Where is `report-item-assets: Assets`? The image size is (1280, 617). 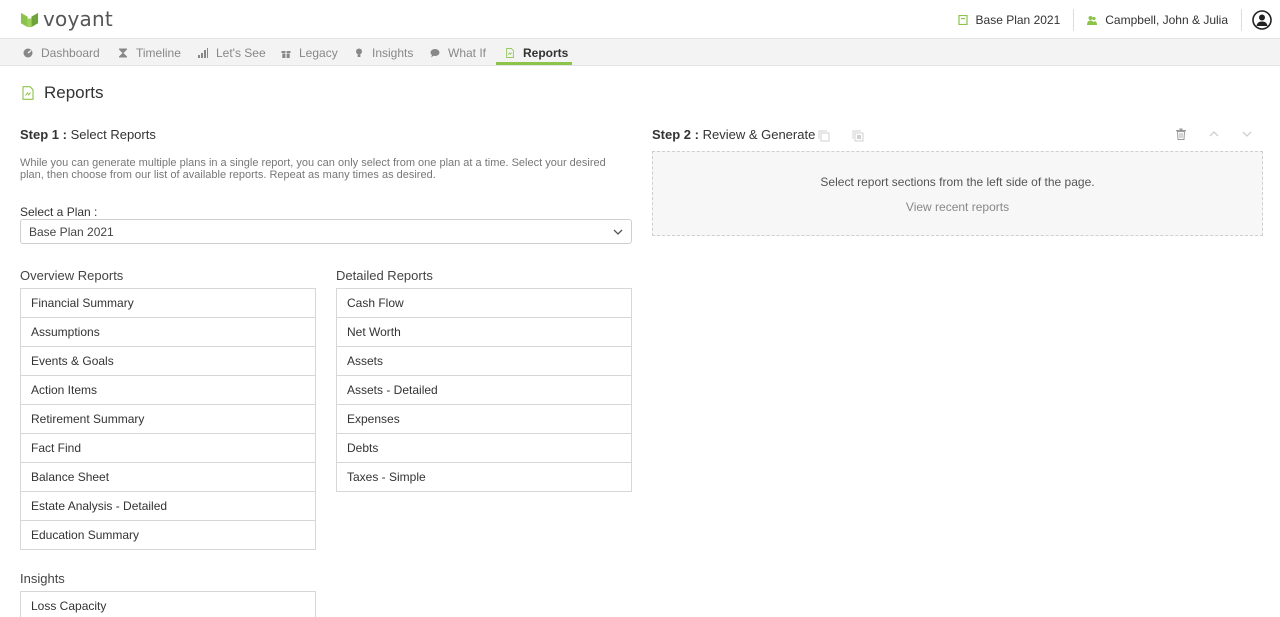 report-item-assets: Assets is located at coordinates (484, 361).